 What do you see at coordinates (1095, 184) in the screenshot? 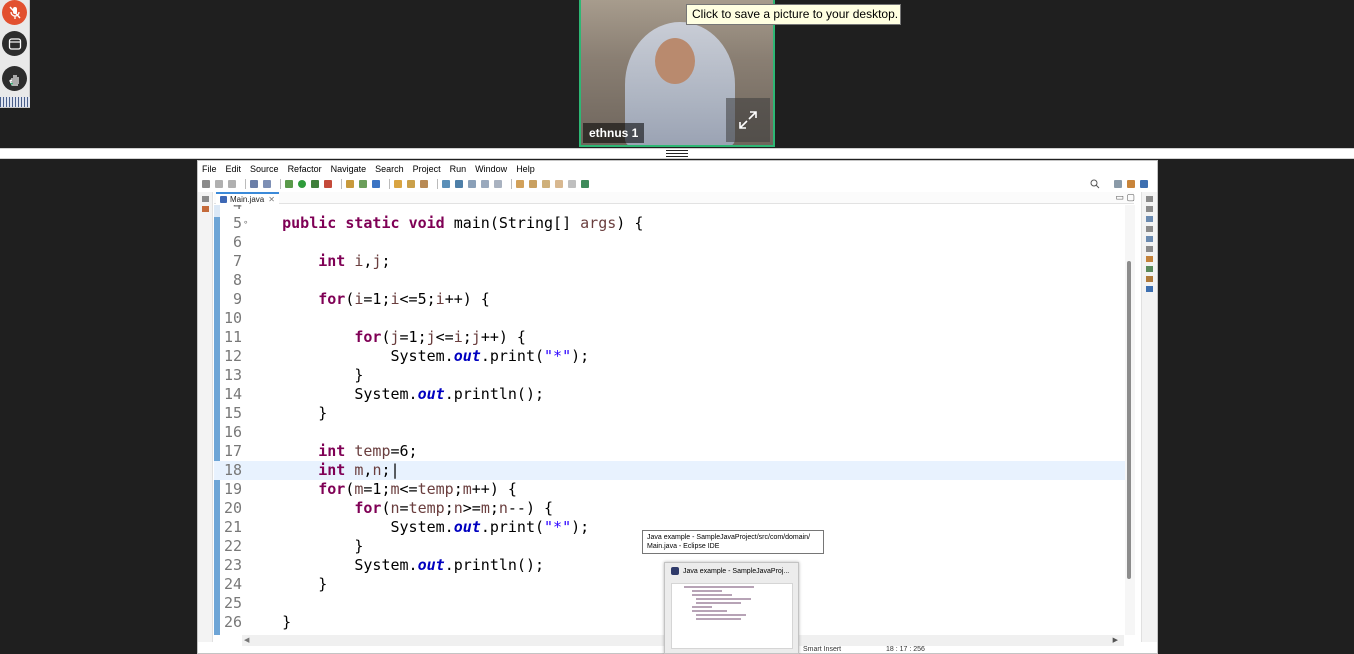
I see `search-icon` at bounding box center [1095, 184].